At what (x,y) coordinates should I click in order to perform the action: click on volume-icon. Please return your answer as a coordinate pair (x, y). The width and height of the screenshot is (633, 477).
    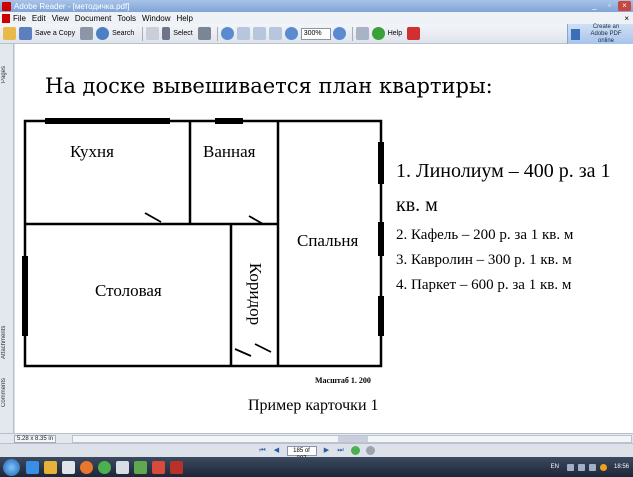
    Looking at the image, I should click on (592, 467).